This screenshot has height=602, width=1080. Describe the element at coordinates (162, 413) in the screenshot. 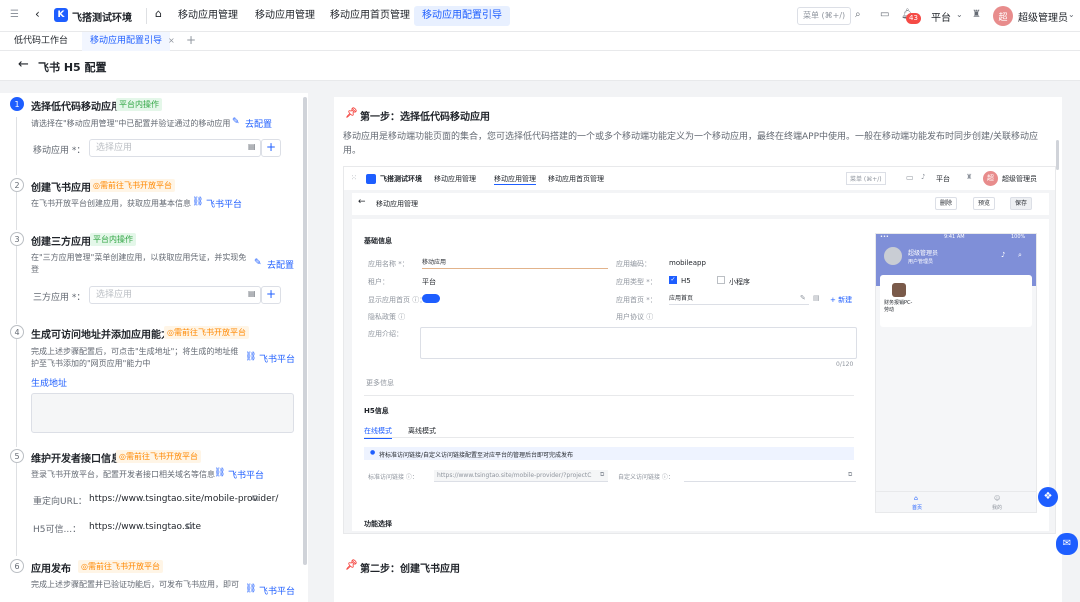

I see `address-textarea` at that location.